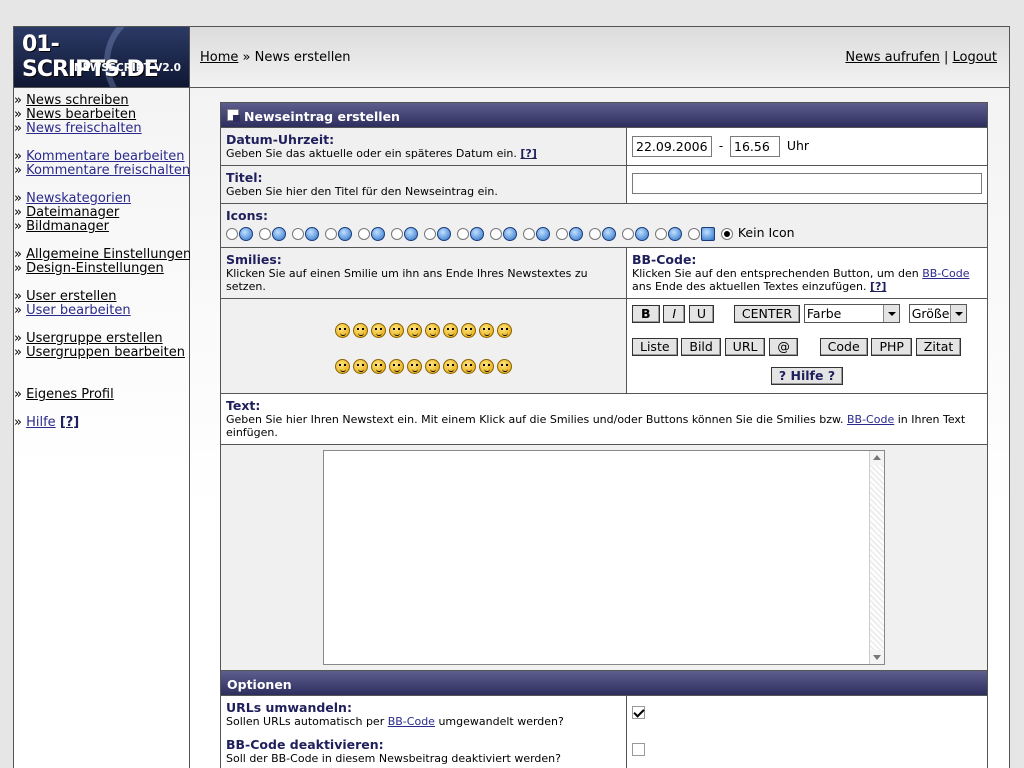  I want to click on url-button: URL, so click(745, 347).